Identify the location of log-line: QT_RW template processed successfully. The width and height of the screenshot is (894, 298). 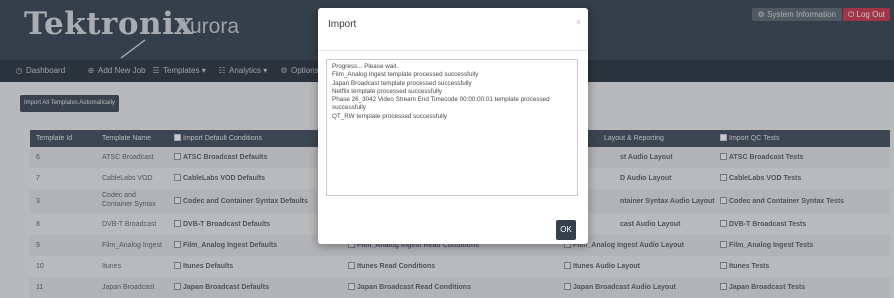
(390, 116).